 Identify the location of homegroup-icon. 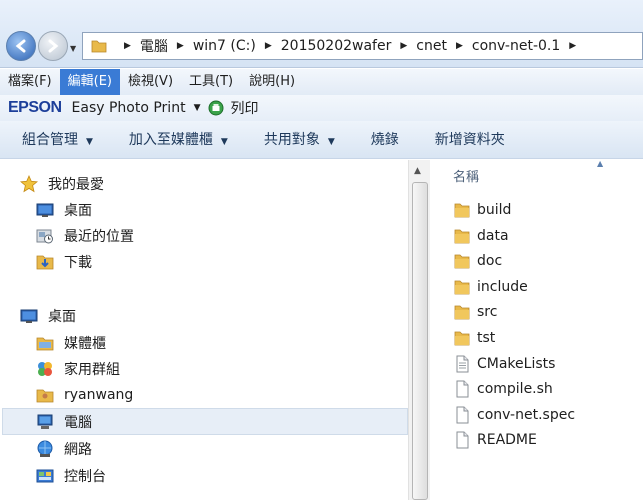
(45, 369).